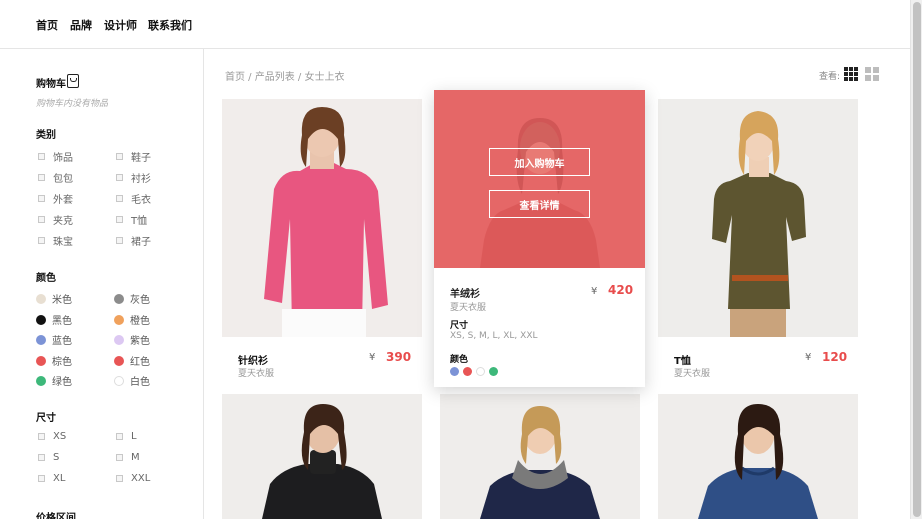  What do you see at coordinates (55, 156) in the screenshot?
I see `category-checkbox: 饰品` at bounding box center [55, 156].